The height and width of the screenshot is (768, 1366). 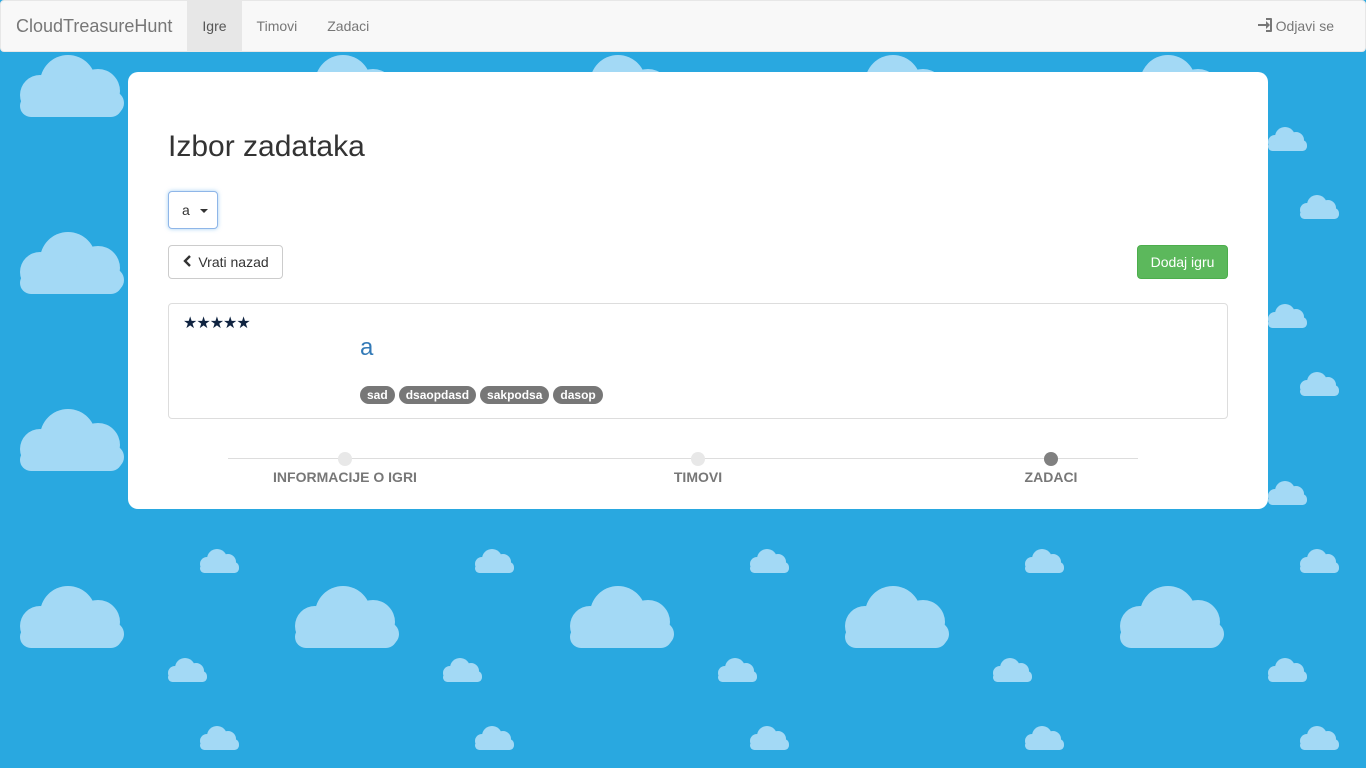 I want to click on step-dot-informacije, so click(x=345, y=459).